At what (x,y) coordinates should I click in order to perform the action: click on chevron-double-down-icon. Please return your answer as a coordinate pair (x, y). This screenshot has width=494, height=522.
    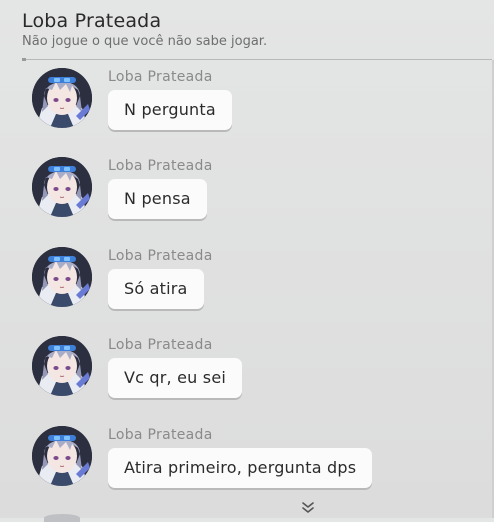
    Looking at the image, I should click on (308, 508).